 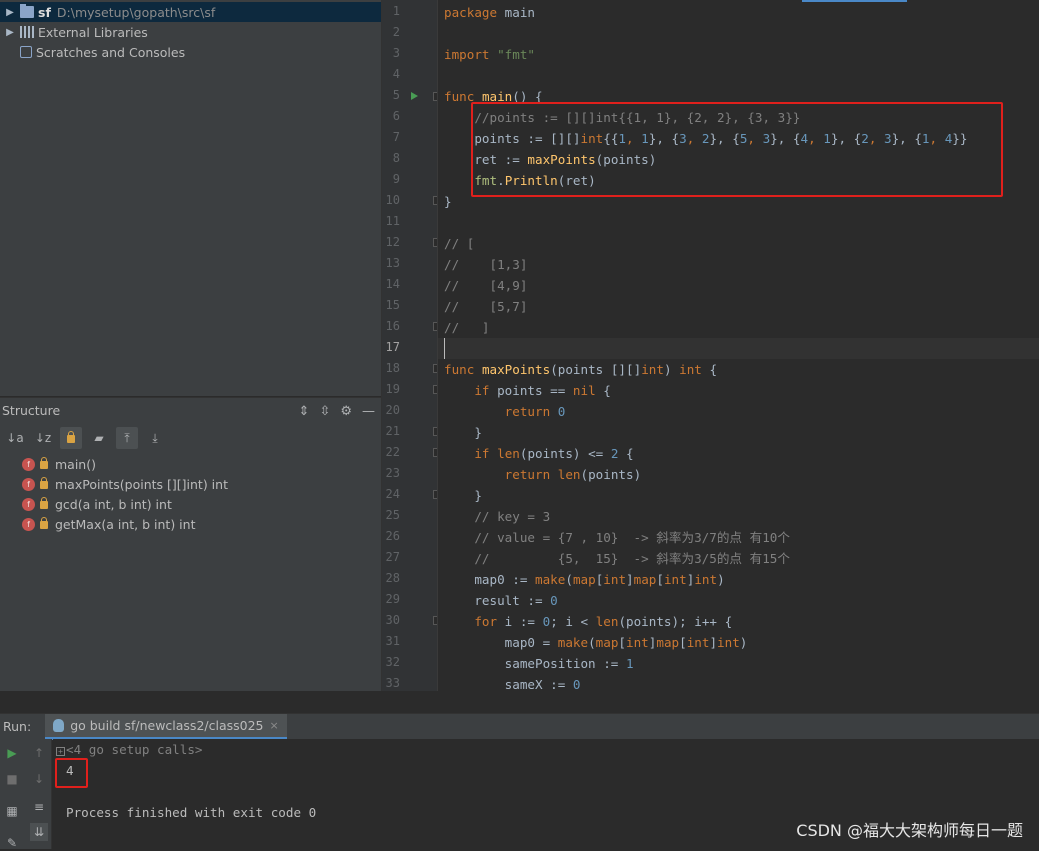 I want to click on line-number: 30, so click(x=392, y=620).